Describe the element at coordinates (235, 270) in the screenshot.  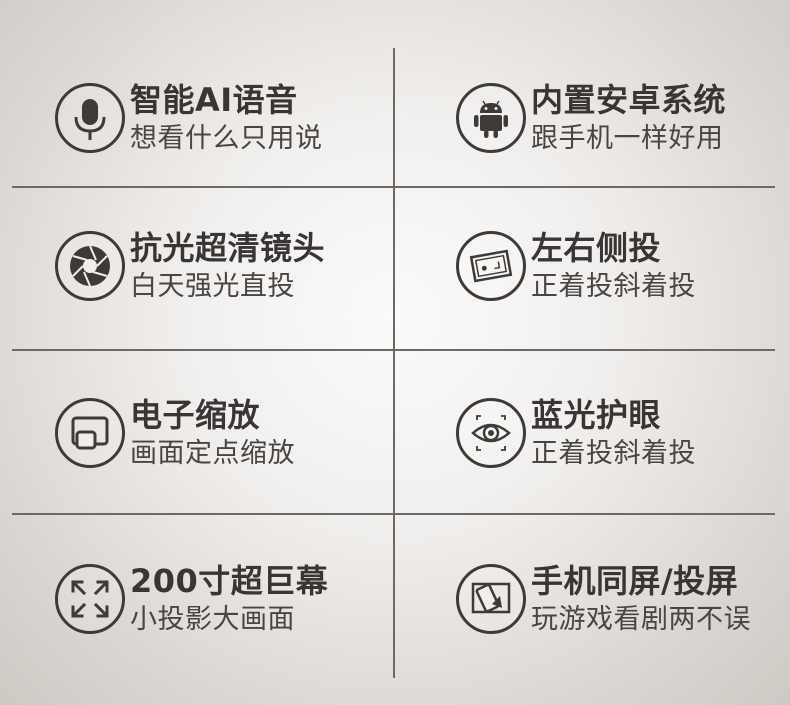
I see `feature-lens: 抗光超清镜头 白天强光直投` at that location.